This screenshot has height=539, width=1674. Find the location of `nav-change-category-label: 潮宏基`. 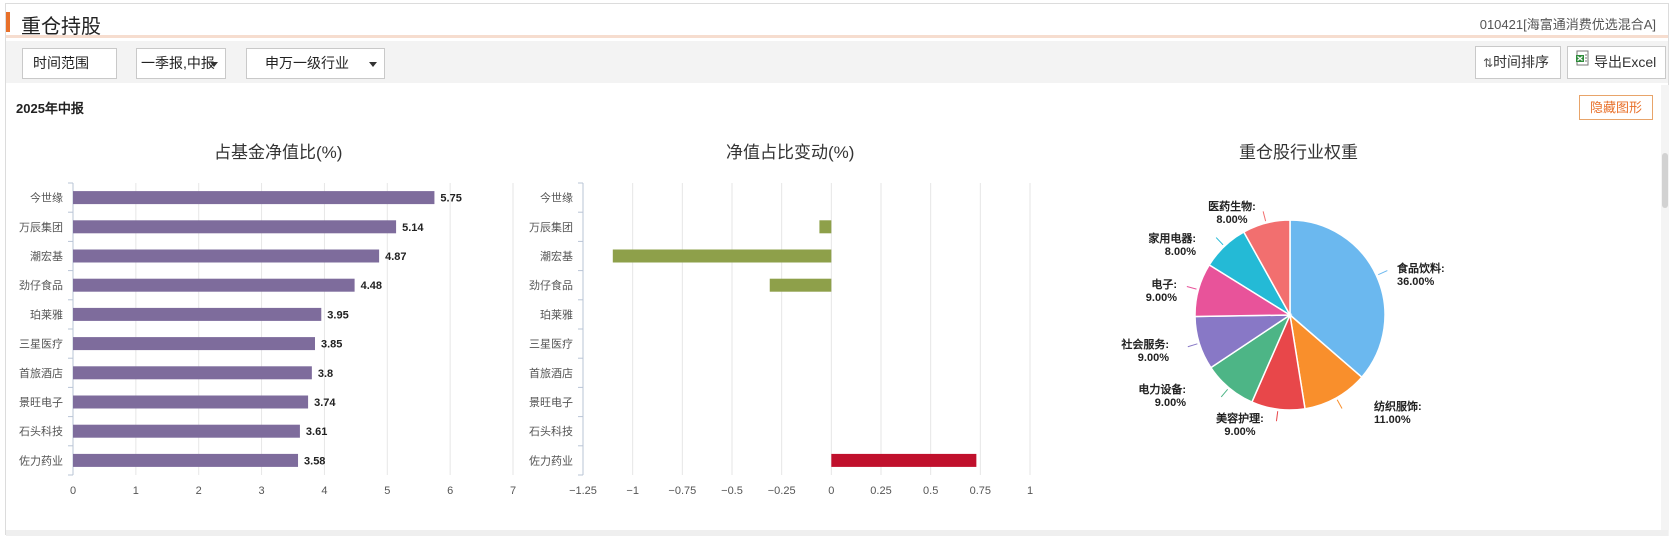

nav-change-category-label: 潮宏基 is located at coordinates (556, 256).